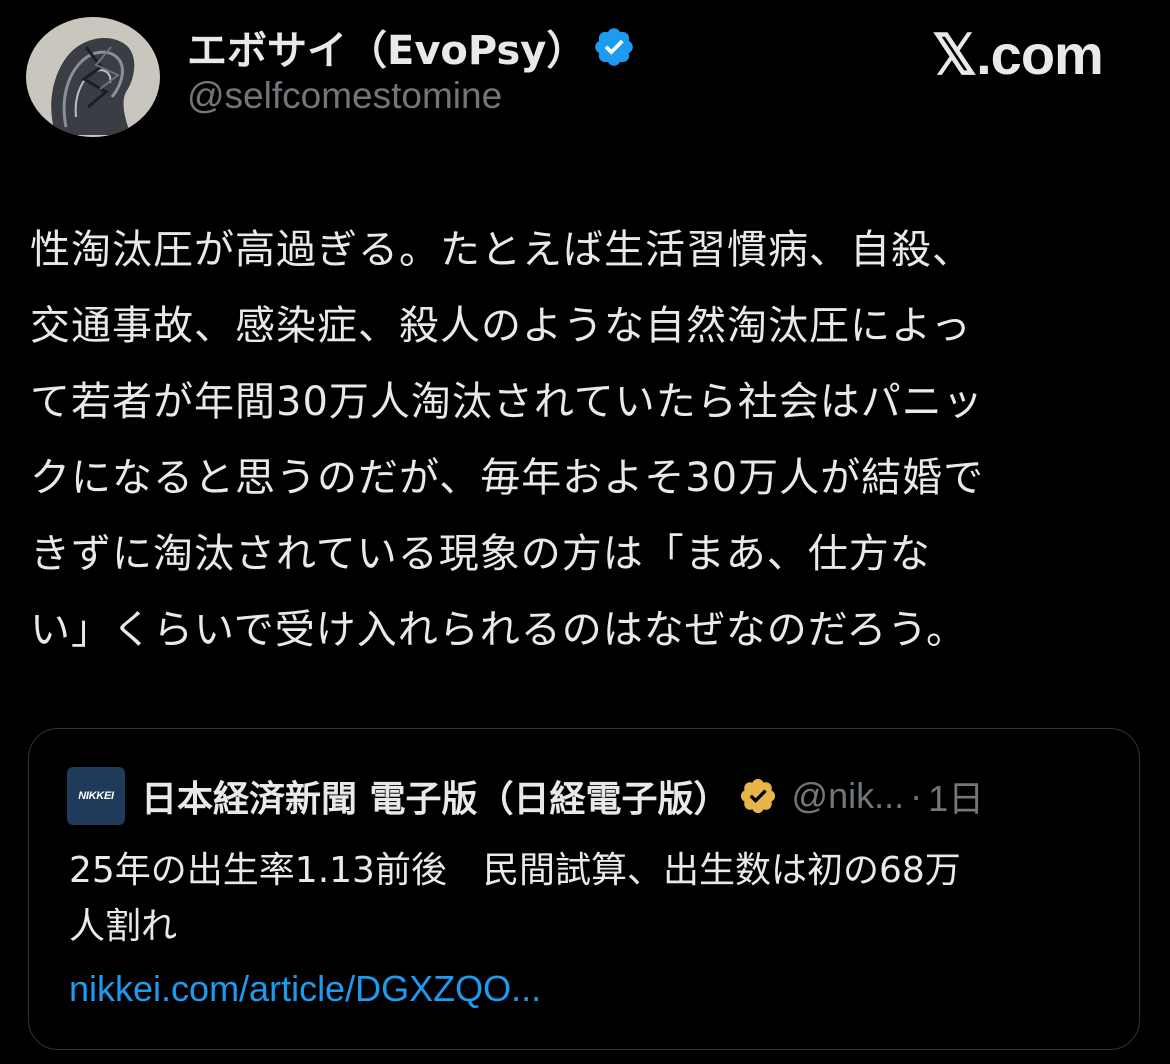  Describe the element at coordinates (507, 478) in the screenshot. I see `tweet-line: クになると思うのだが、毎年およそ30万人が結婚で` at that location.